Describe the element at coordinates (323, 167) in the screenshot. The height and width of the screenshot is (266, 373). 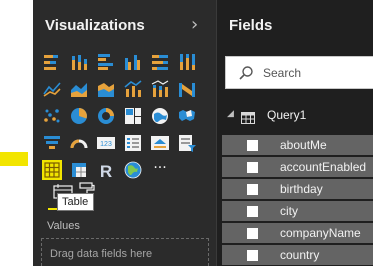
I see `field-name: accountEnabled` at that location.